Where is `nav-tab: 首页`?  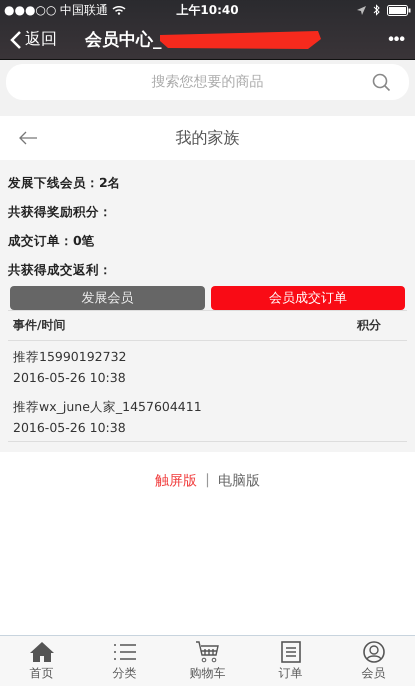 nav-tab: 首页 is located at coordinates (41, 661).